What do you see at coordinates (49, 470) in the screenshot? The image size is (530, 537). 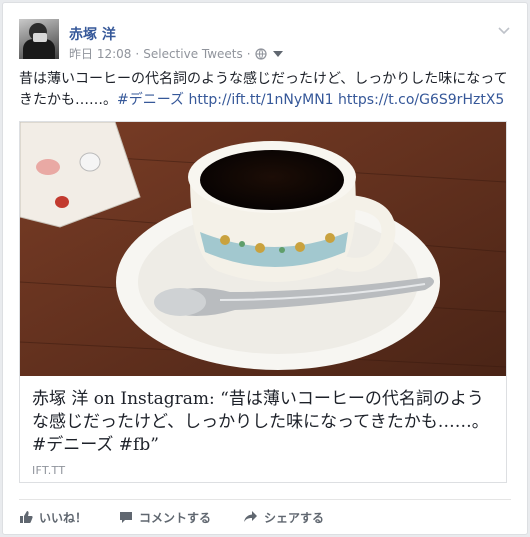 I see `link-domain: IFT.TT` at bounding box center [49, 470].